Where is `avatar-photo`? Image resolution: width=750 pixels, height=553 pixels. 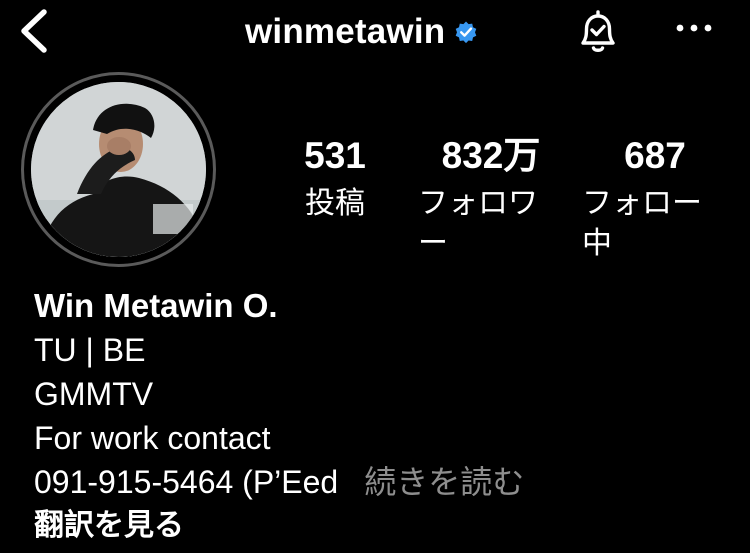 avatar-photo is located at coordinates (118, 169).